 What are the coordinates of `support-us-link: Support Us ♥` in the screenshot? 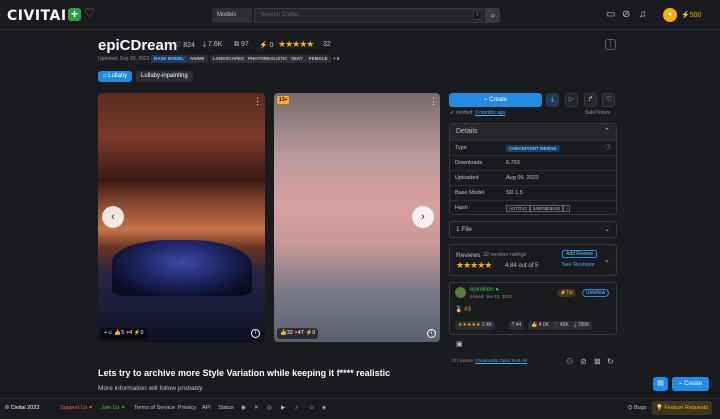 It's located at (76, 408).